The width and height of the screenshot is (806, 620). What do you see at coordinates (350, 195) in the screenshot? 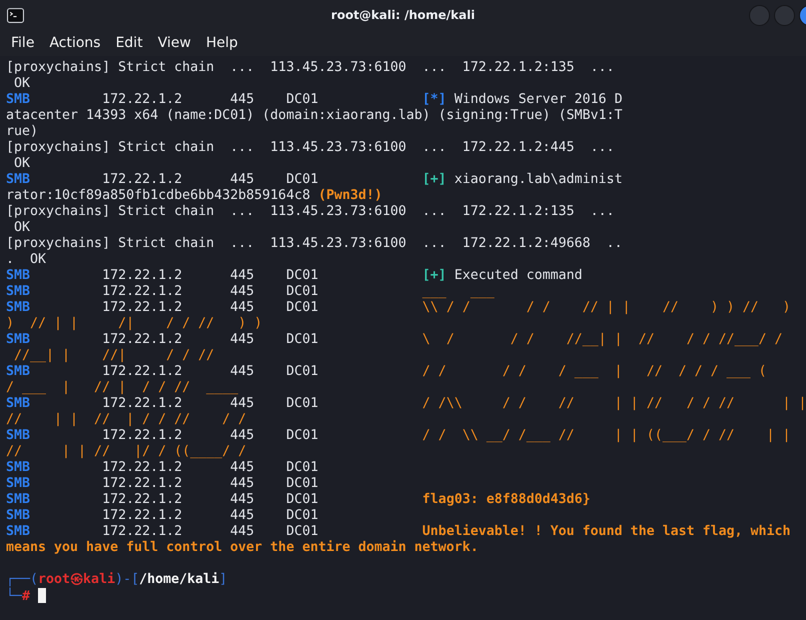
I see `highlight-text: (Pwn3d!)` at bounding box center [350, 195].